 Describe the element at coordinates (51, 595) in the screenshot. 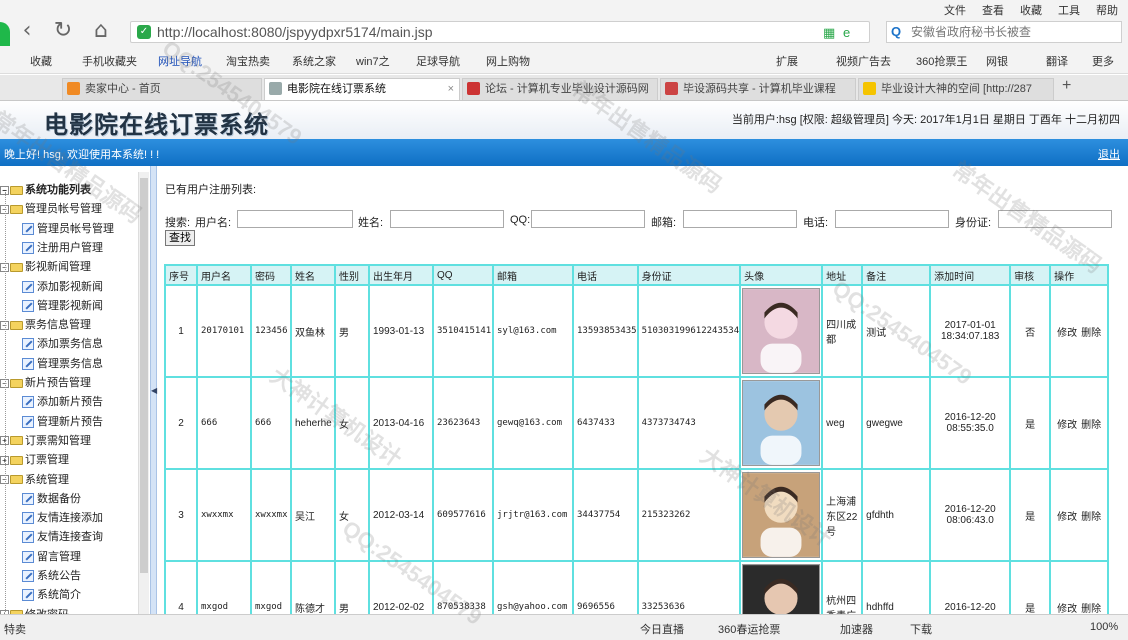

I see `tree-item: 系统简介` at that location.